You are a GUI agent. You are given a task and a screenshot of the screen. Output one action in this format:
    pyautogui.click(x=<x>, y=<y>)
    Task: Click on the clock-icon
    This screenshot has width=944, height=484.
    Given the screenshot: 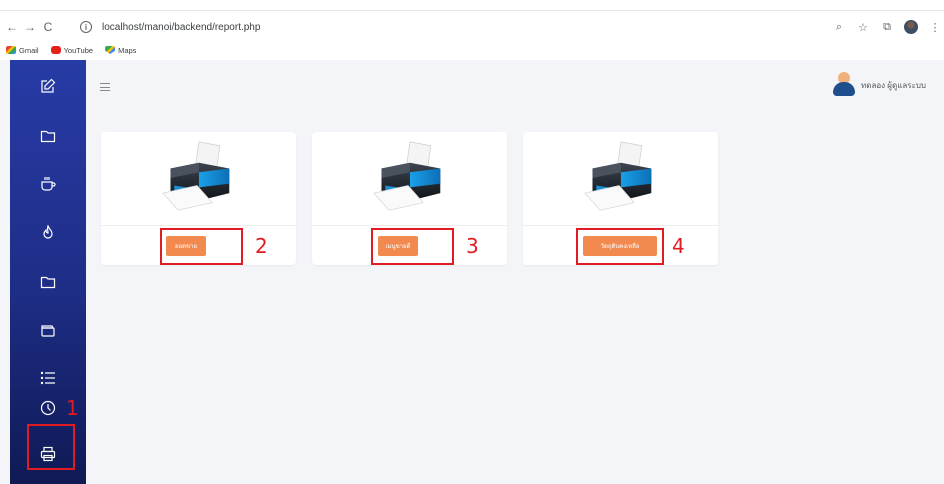 What is the action you would take?
    pyautogui.click(x=48, y=408)
    